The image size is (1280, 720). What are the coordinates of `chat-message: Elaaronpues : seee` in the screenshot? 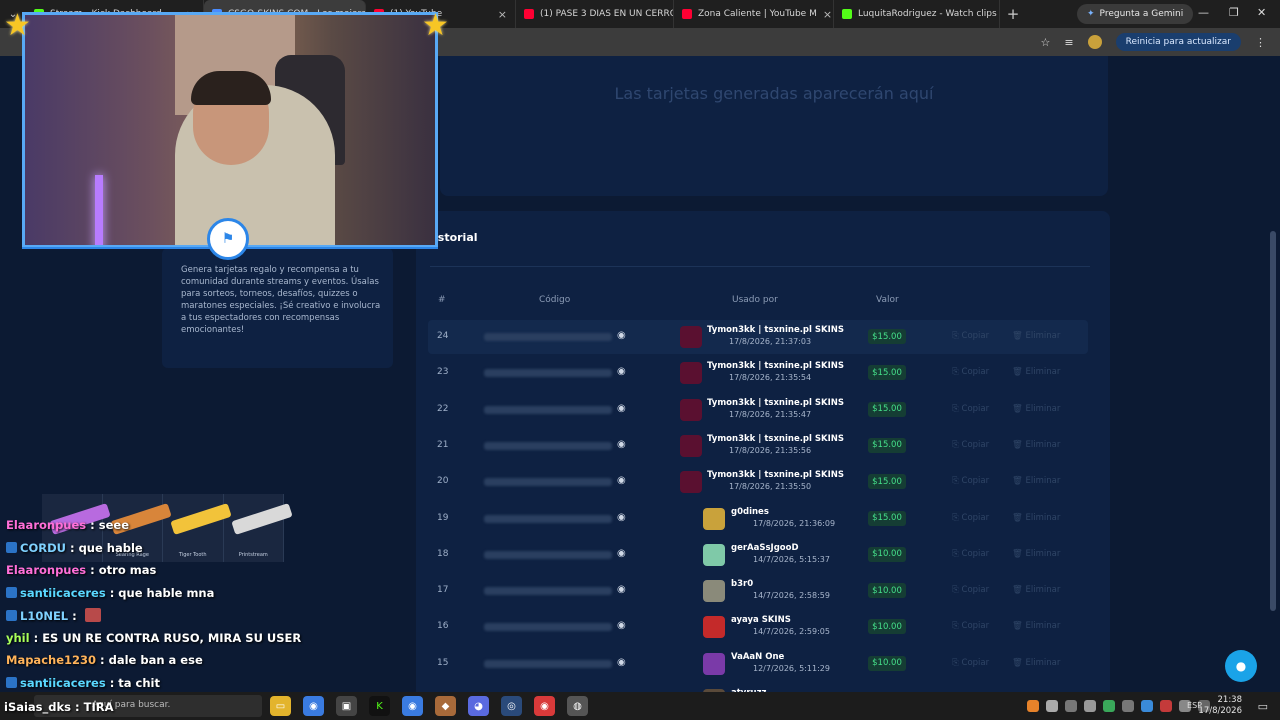 It's located at (67, 525).